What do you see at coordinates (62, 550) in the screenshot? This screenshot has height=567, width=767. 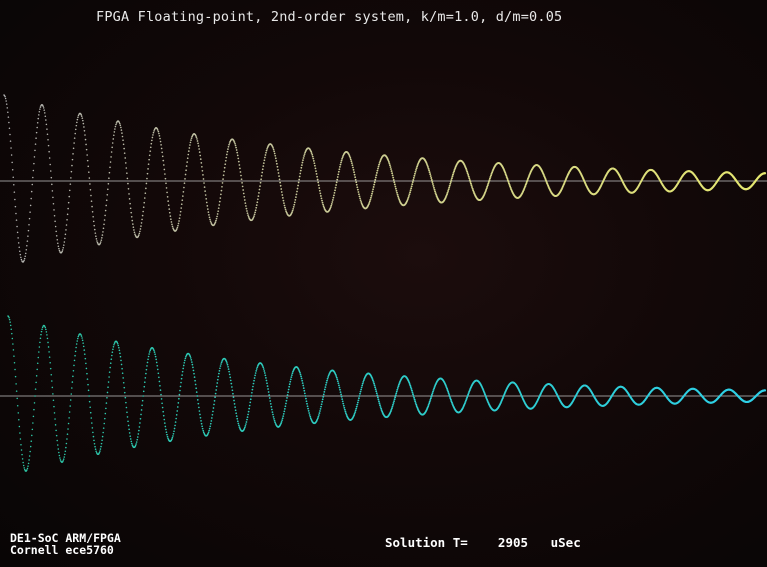 I see `org-label: Cornell ece5760` at bounding box center [62, 550].